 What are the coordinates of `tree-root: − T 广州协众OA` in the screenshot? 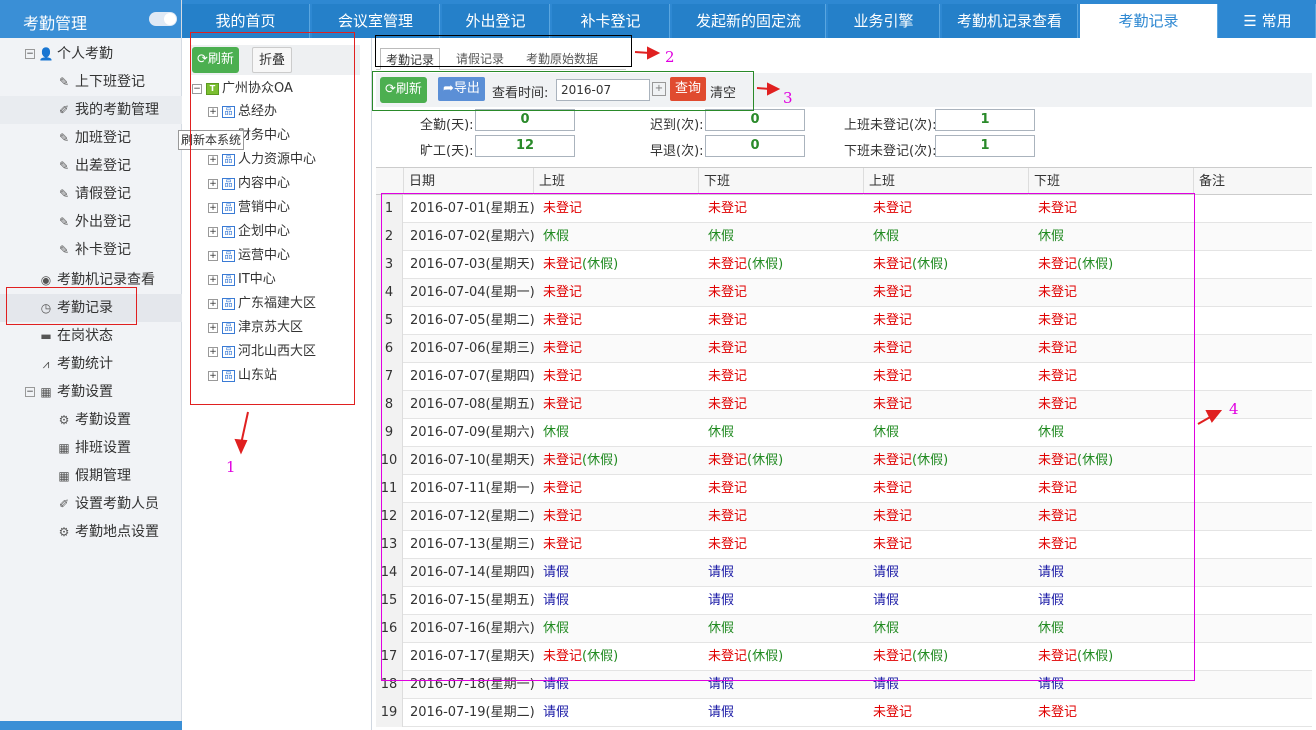 It's located at (242, 89).